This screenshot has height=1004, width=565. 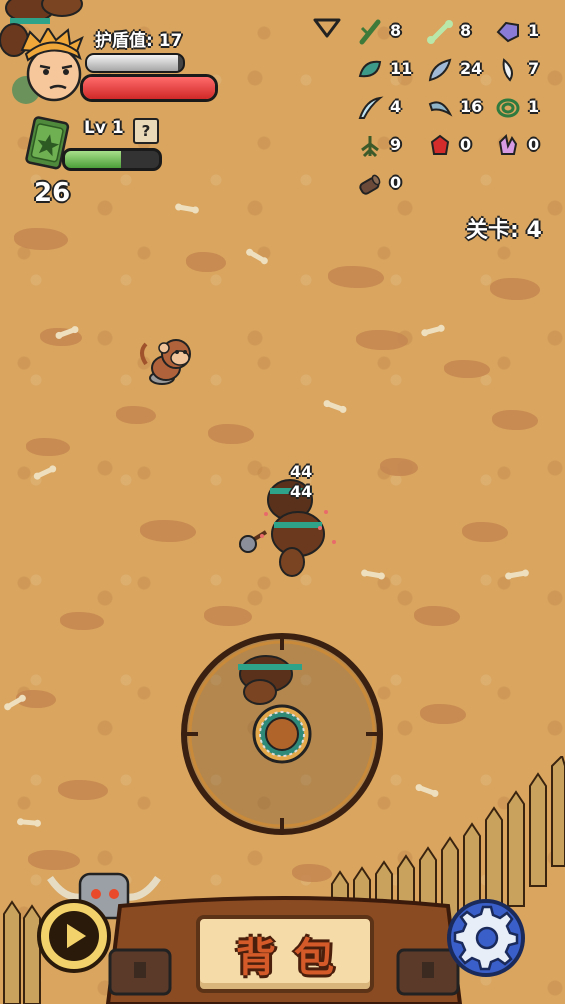 What do you see at coordinates (370, 69) in the screenshot?
I see `leaf-icon` at bounding box center [370, 69].